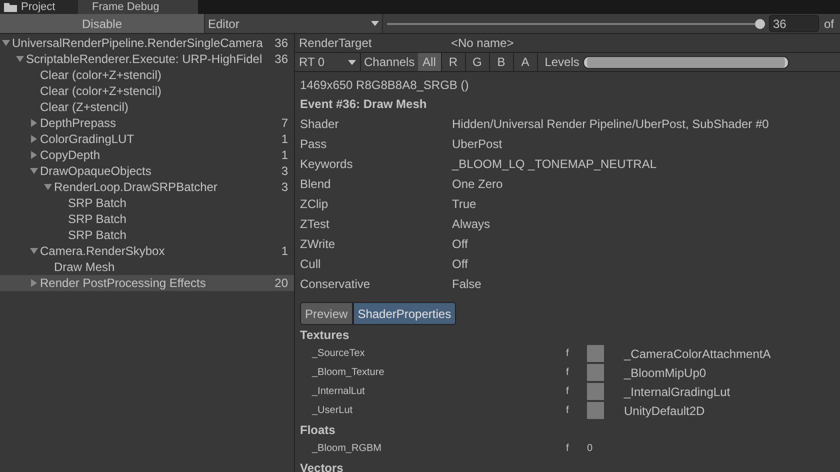  Describe the element at coordinates (665, 373) in the screenshot. I see `texture-name: _BloomMipUp0` at that location.